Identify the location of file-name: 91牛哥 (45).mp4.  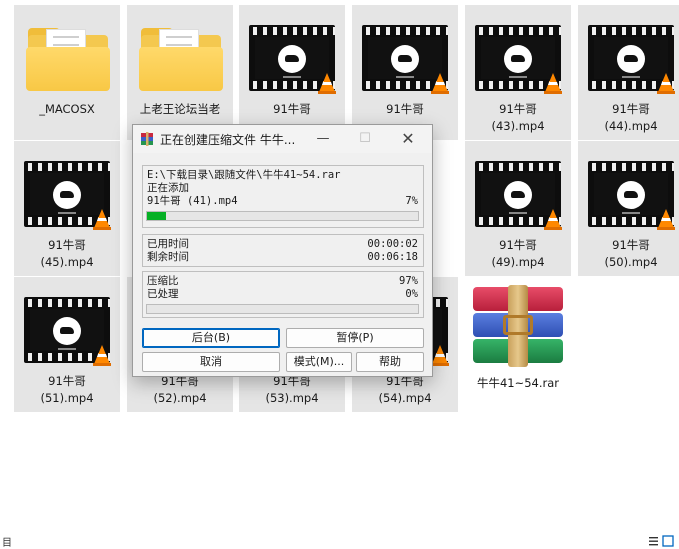
(67, 253).